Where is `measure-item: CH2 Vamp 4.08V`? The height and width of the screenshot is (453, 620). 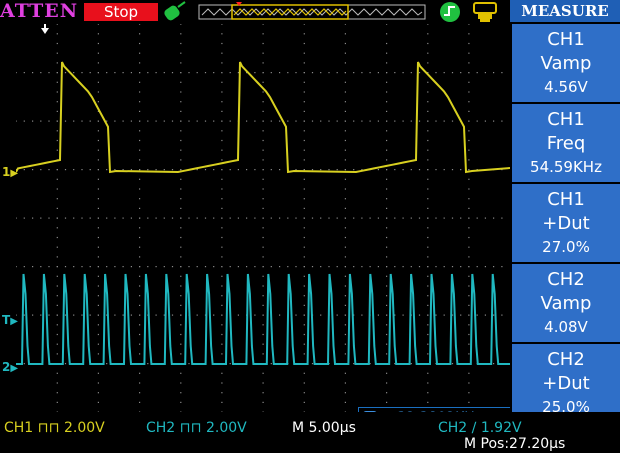 measure-item: CH2 Vamp 4.08V is located at coordinates (566, 303).